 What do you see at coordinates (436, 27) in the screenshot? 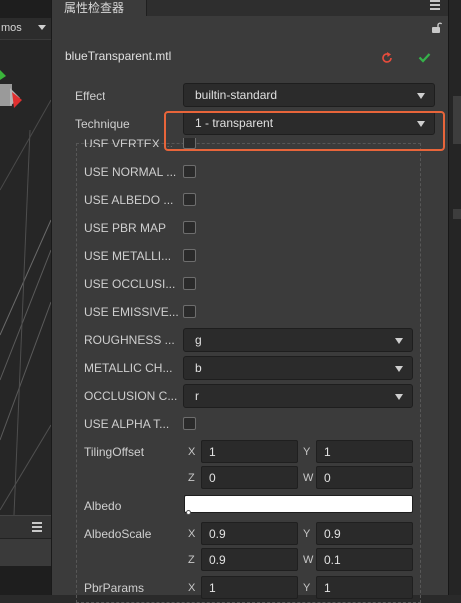
I see `lock-icon` at bounding box center [436, 27].